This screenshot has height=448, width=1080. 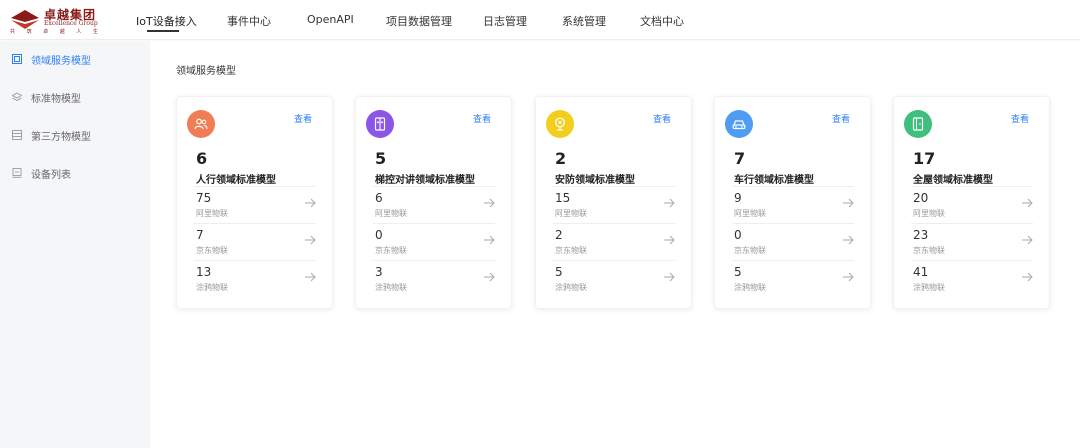 What do you see at coordinates (563, 198) in the screenshot?
I see `platform-count: 15` at bounding box center [563, 198].